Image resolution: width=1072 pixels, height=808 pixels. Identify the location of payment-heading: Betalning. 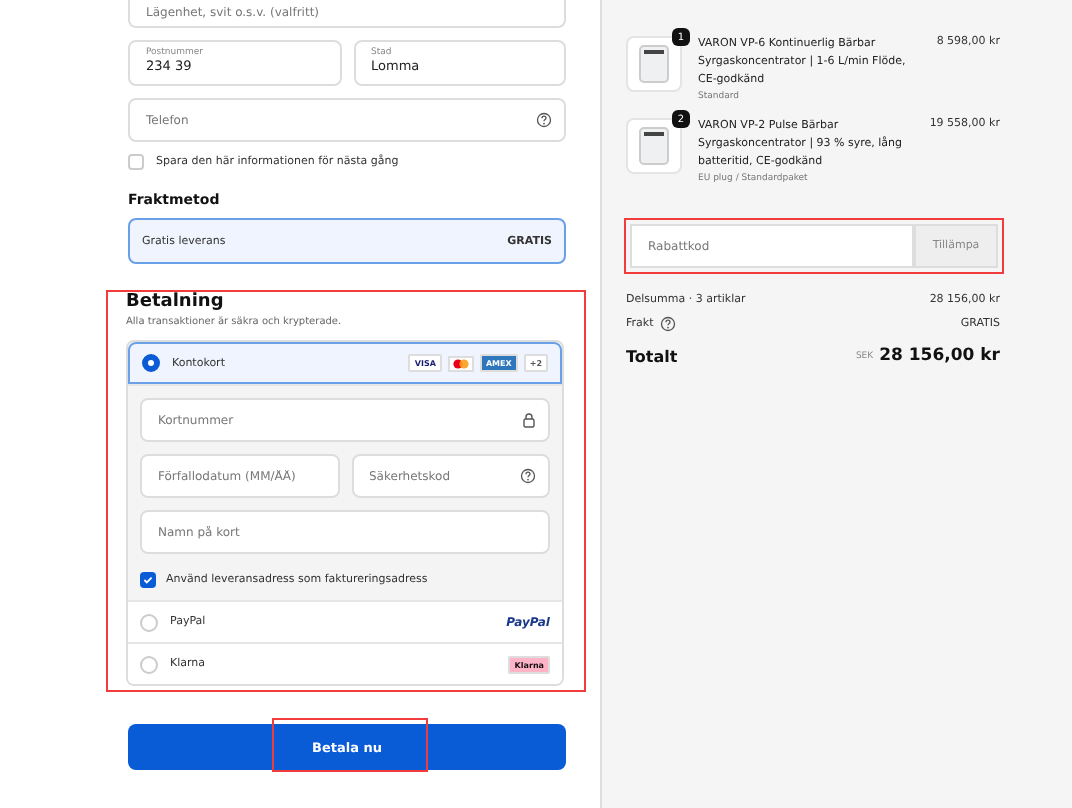
(176, 302).